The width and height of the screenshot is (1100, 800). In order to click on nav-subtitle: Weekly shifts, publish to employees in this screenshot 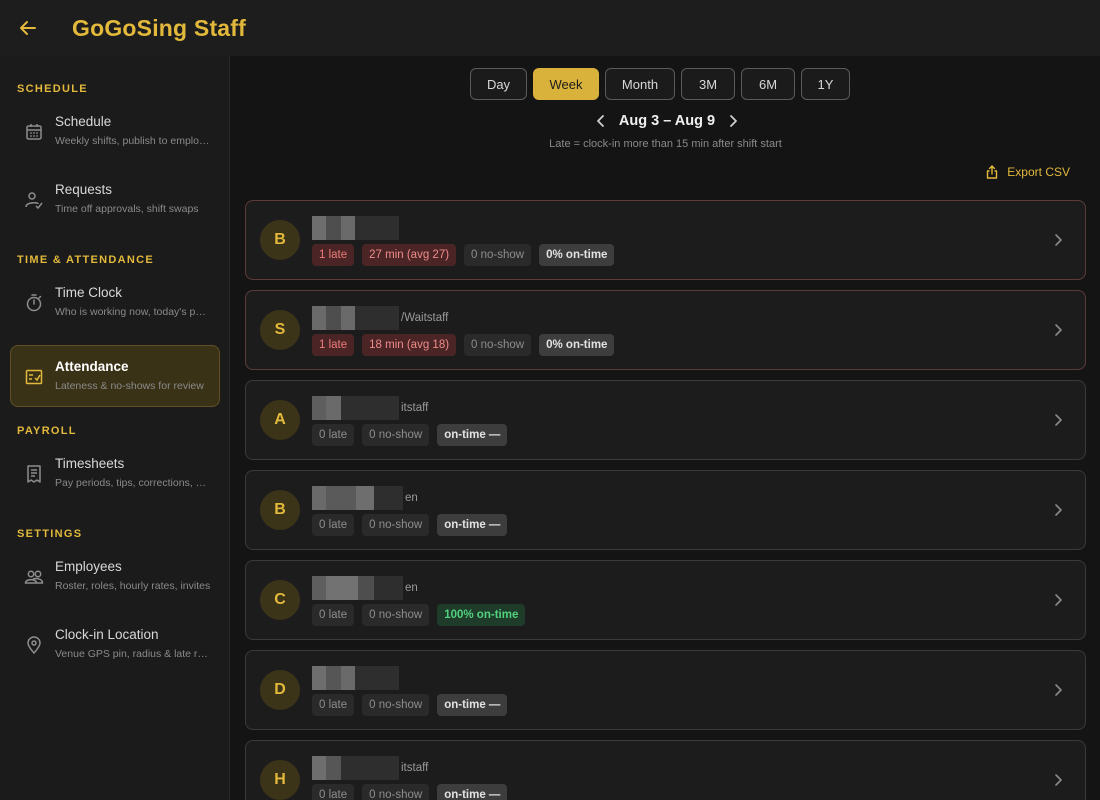, I will do `click(133, 141)`.